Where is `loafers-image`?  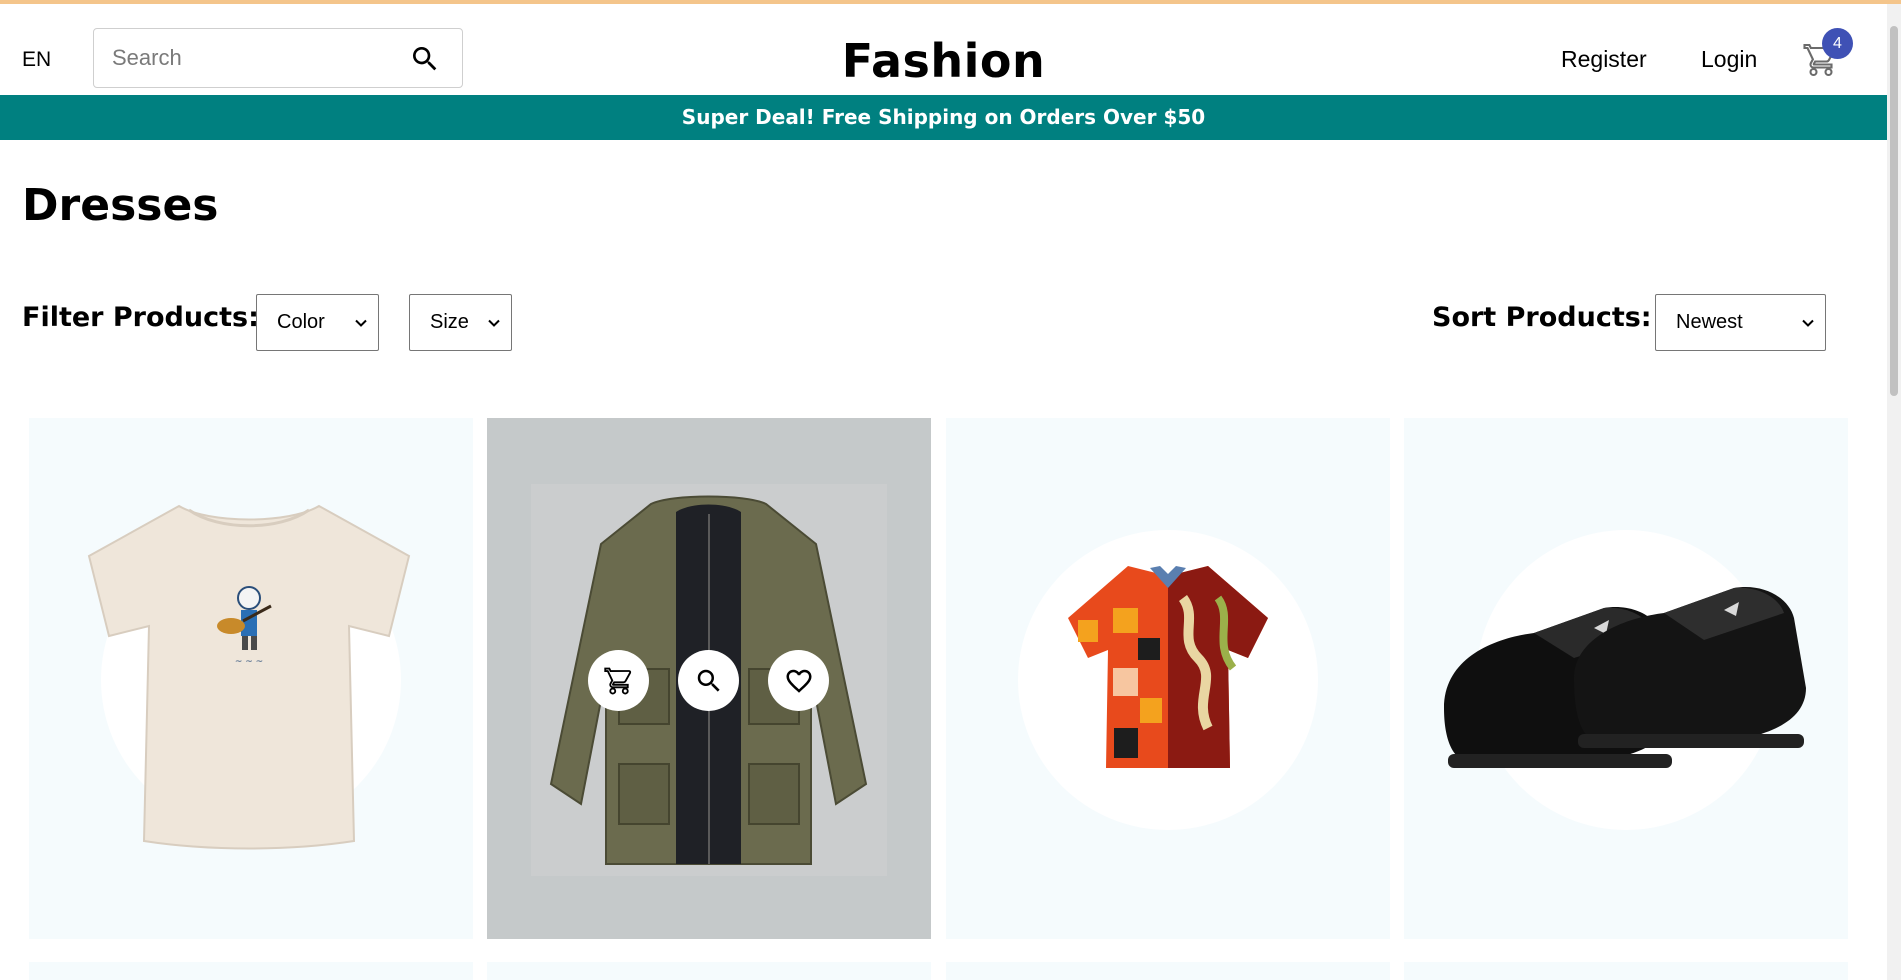 loafers-image is located at coordinates (1625, 677).